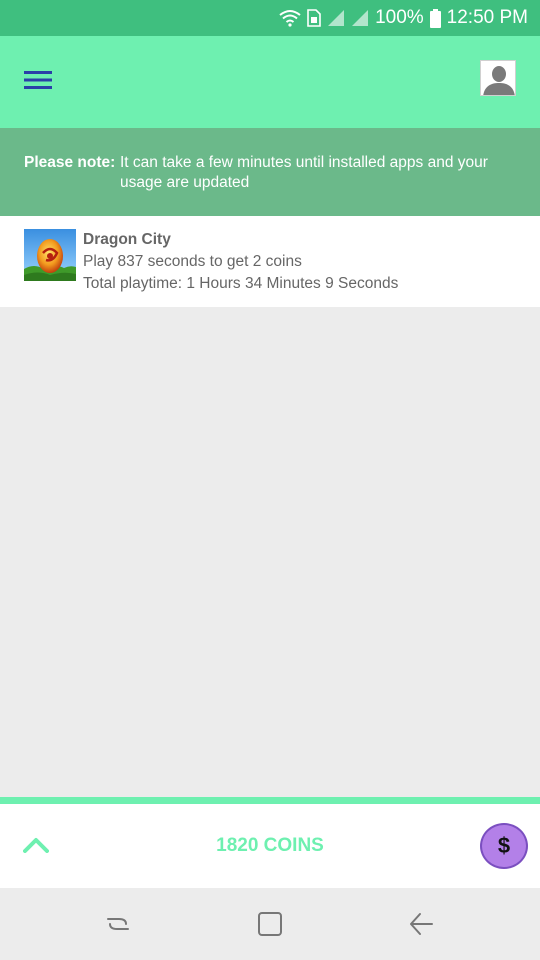 The height and width of the screenshot is (960, 540). Describe the element at coordinates (127, 239) in the screenshot. I see `app-name: Dragon City` at that location.